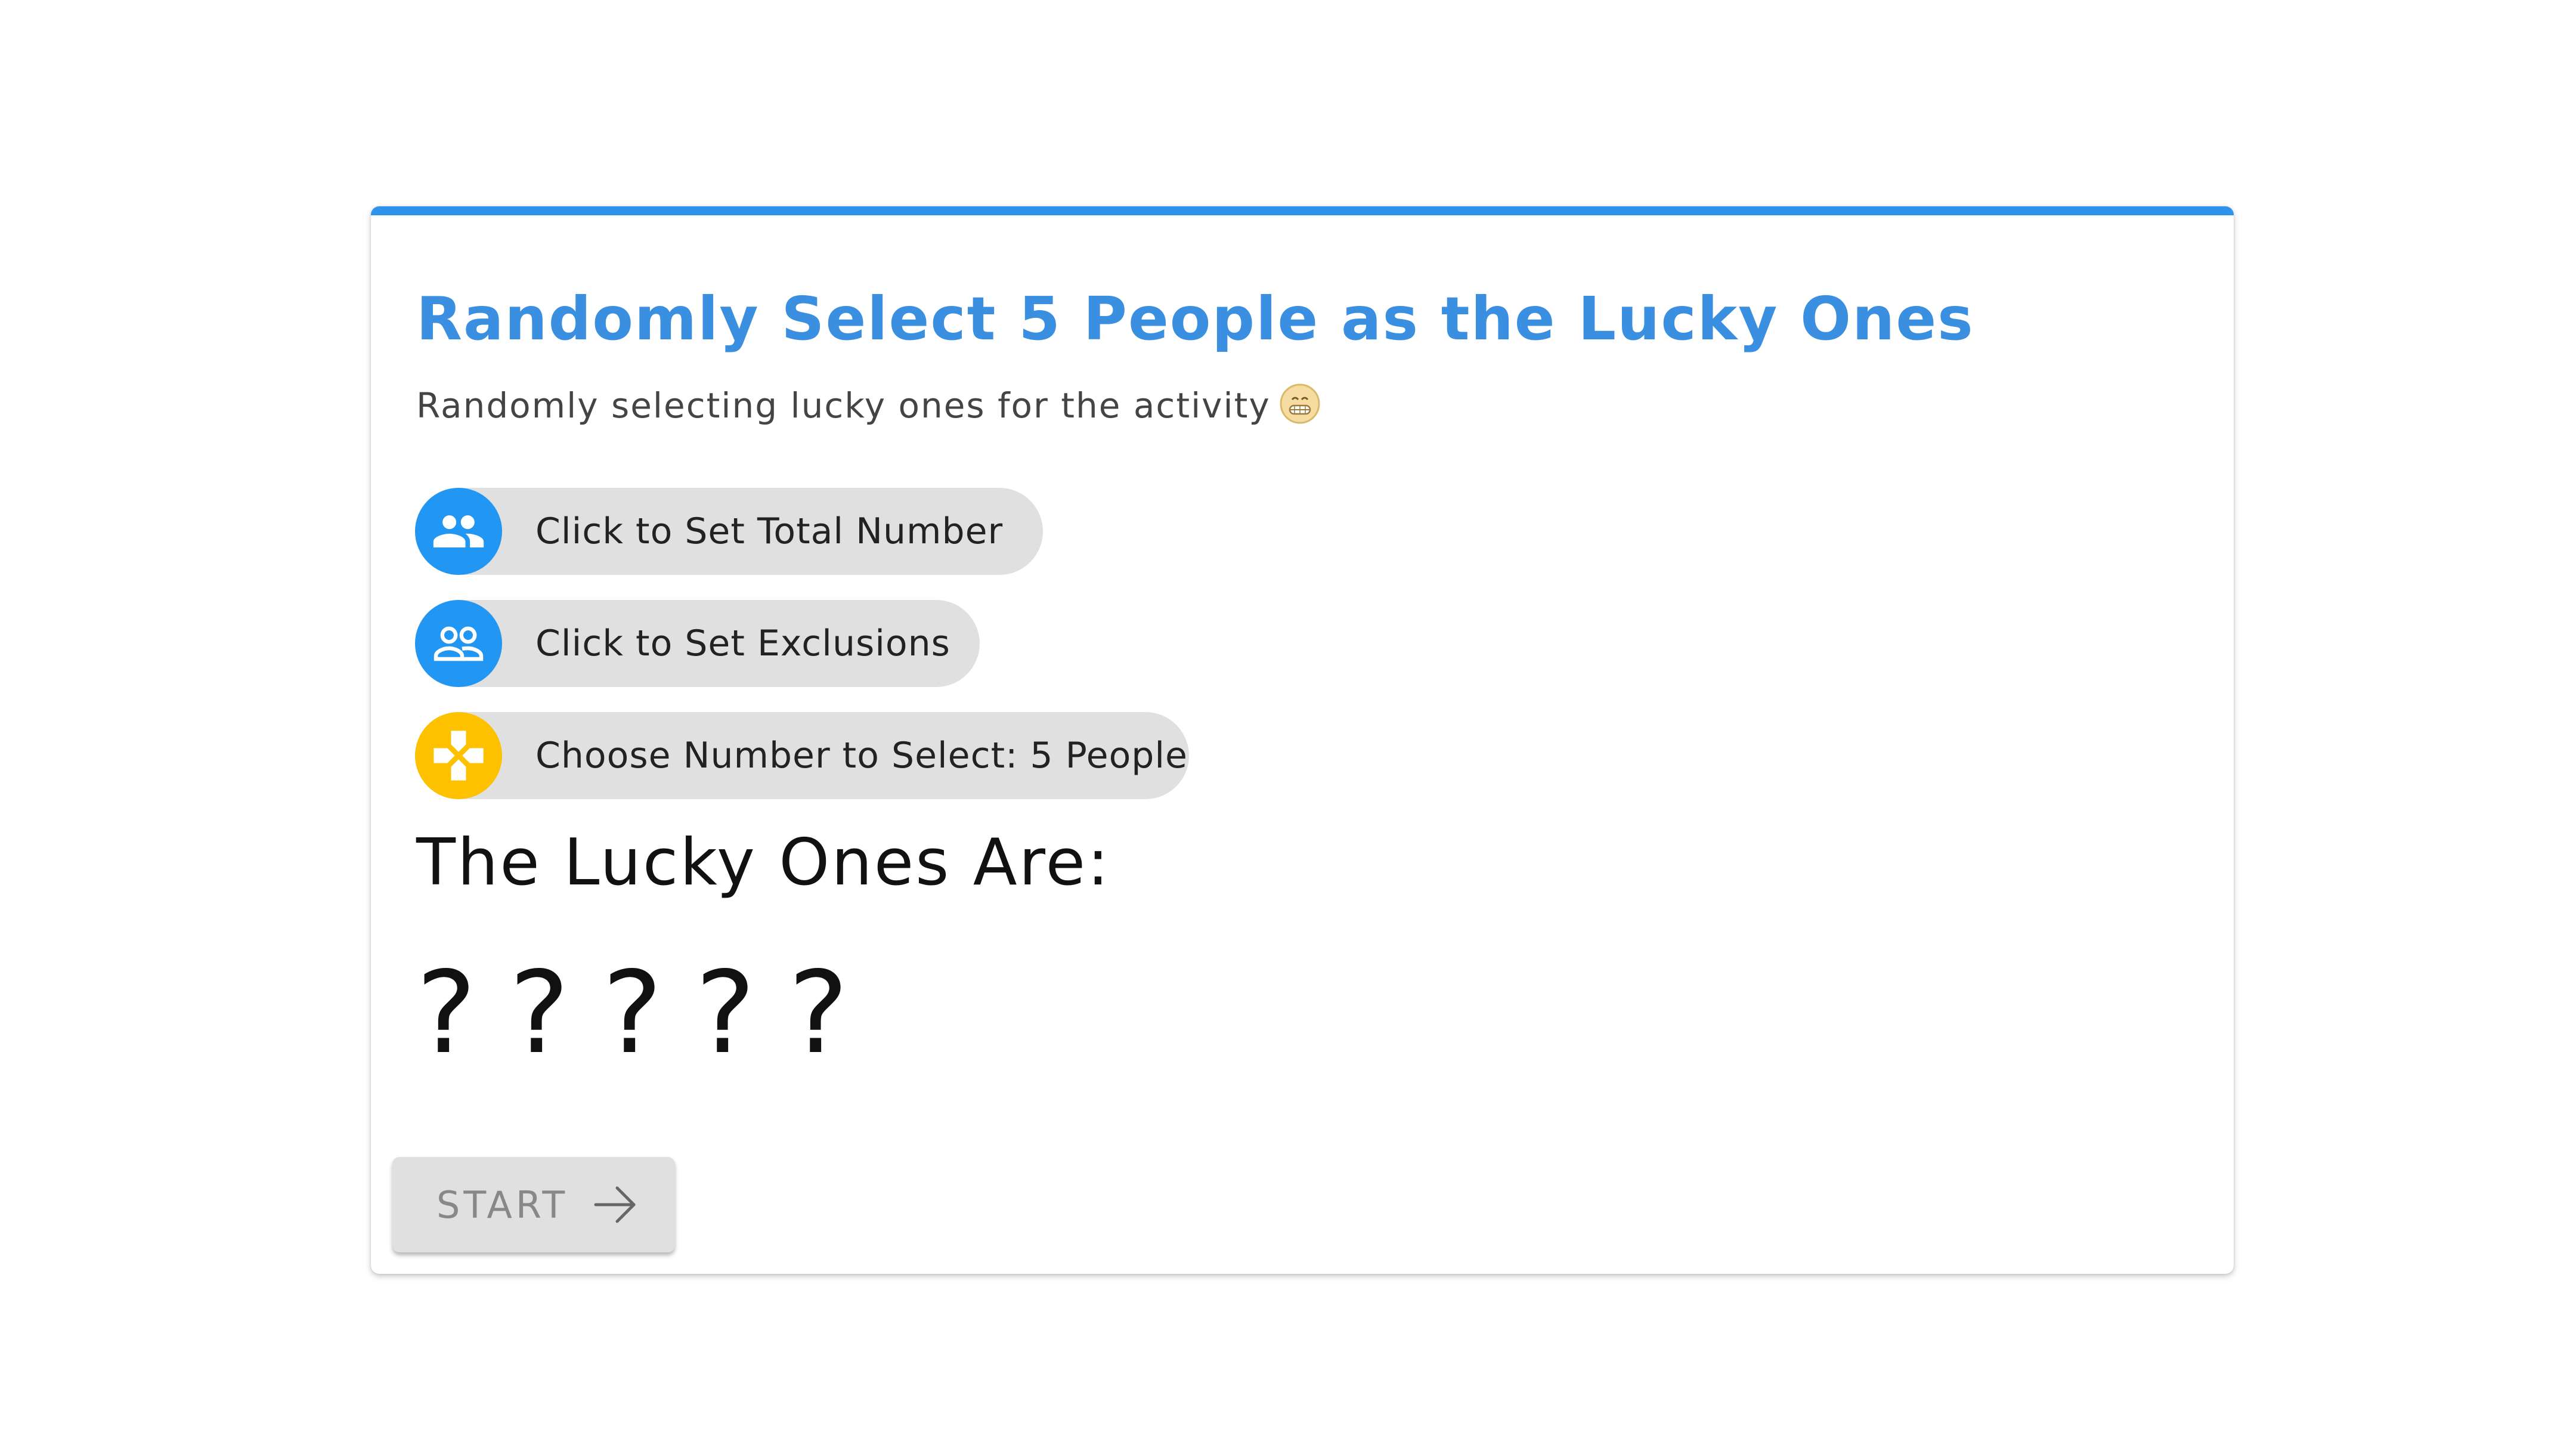 Image resolution: width=2576 pixels, height=1448 pixels. I want to click on arrow-right-icon, so click(615, 1204).